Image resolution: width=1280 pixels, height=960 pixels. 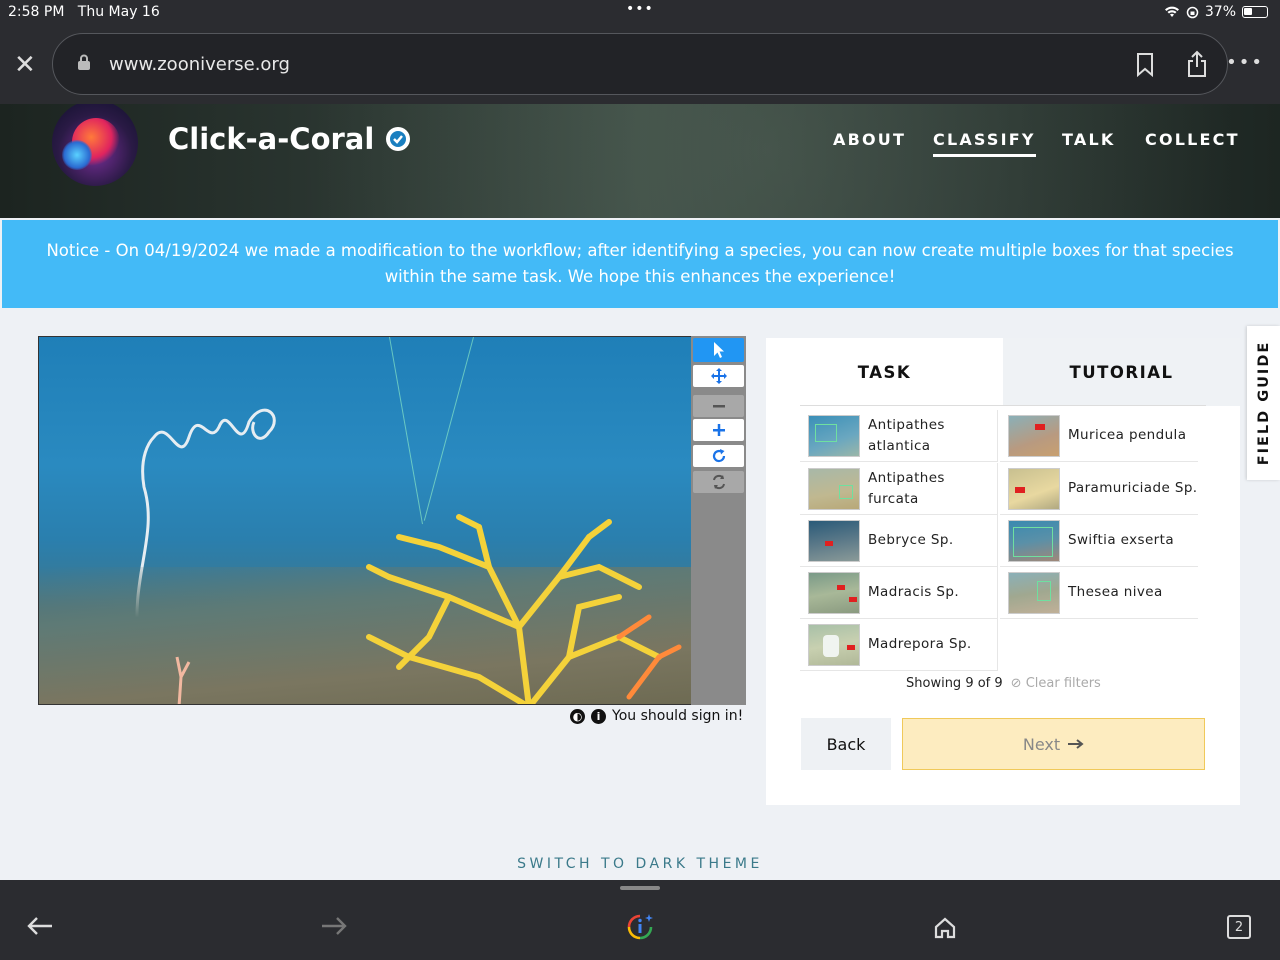 I want to click on drag-handle, so click(x=640, y=888).